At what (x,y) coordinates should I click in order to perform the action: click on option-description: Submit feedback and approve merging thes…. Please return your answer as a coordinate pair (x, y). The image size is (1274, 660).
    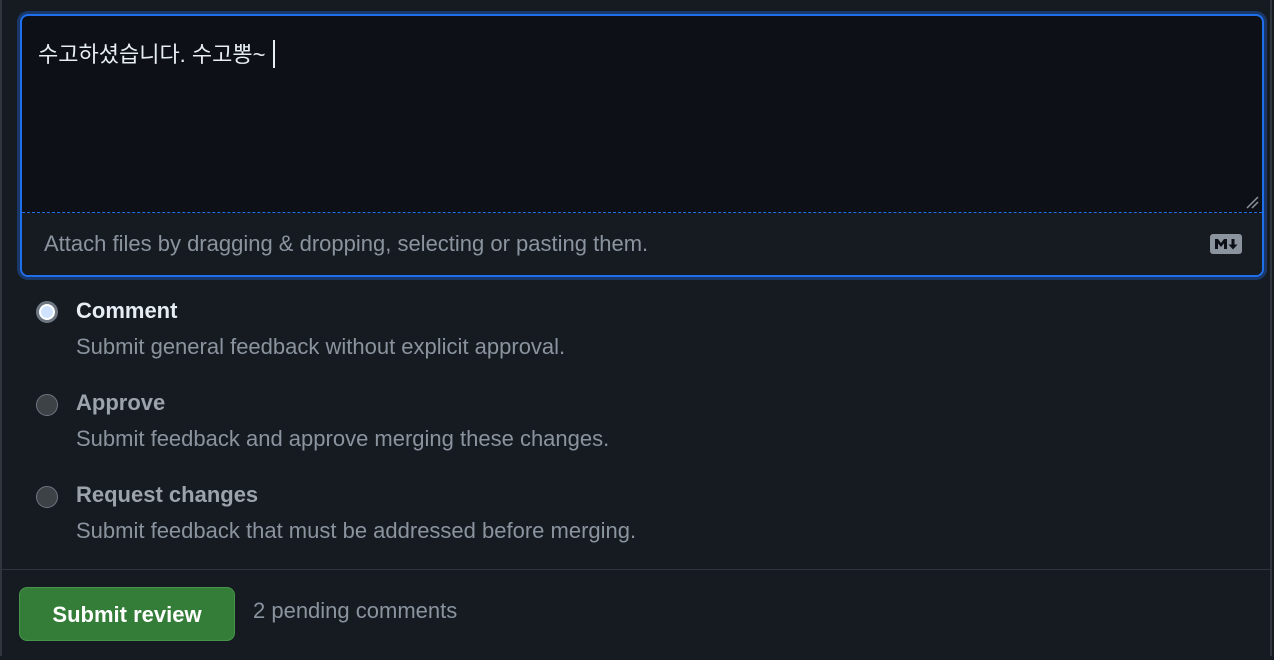
    Looking at the image, I should click on (343, 438).